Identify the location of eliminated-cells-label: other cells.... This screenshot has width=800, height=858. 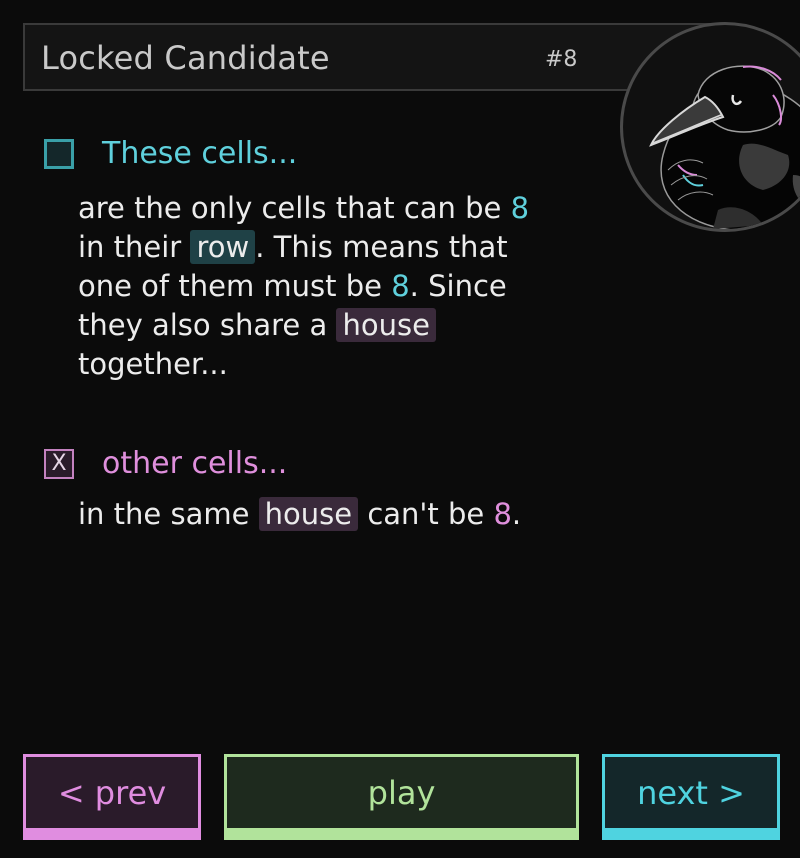
(195, 463).